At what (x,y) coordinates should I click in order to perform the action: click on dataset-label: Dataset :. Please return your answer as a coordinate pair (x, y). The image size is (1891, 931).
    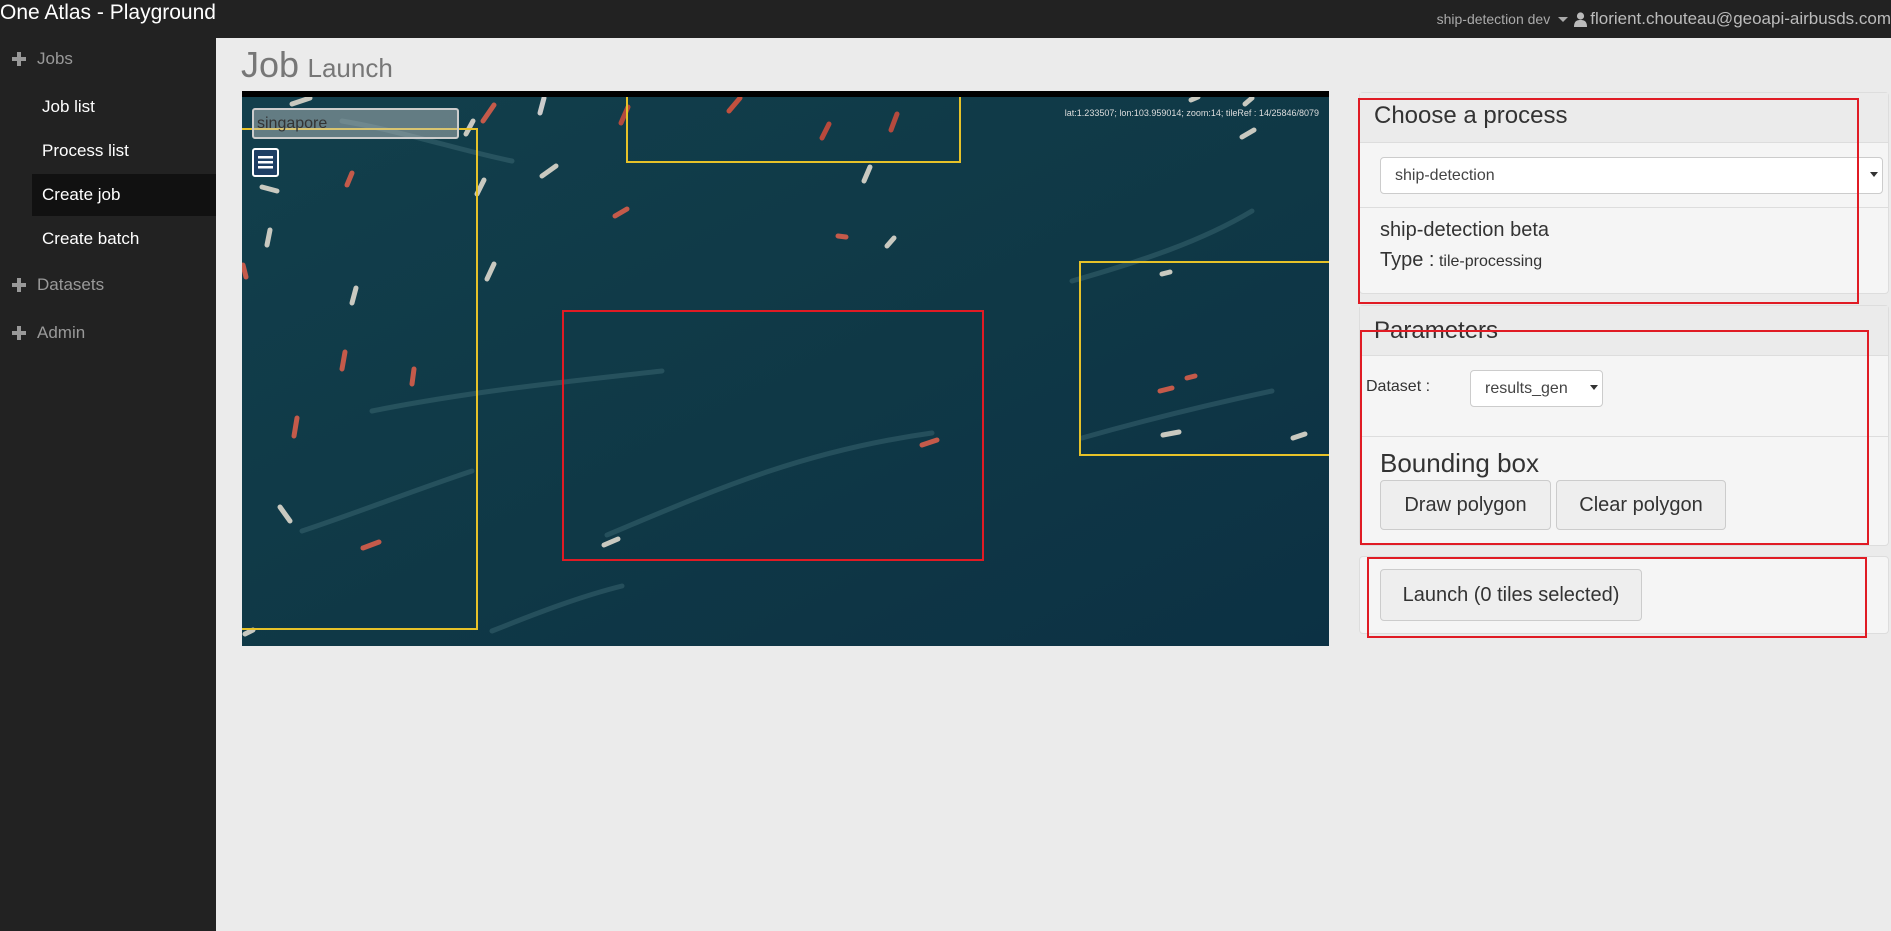
    Looking at the image, I should click on (1398, 386).